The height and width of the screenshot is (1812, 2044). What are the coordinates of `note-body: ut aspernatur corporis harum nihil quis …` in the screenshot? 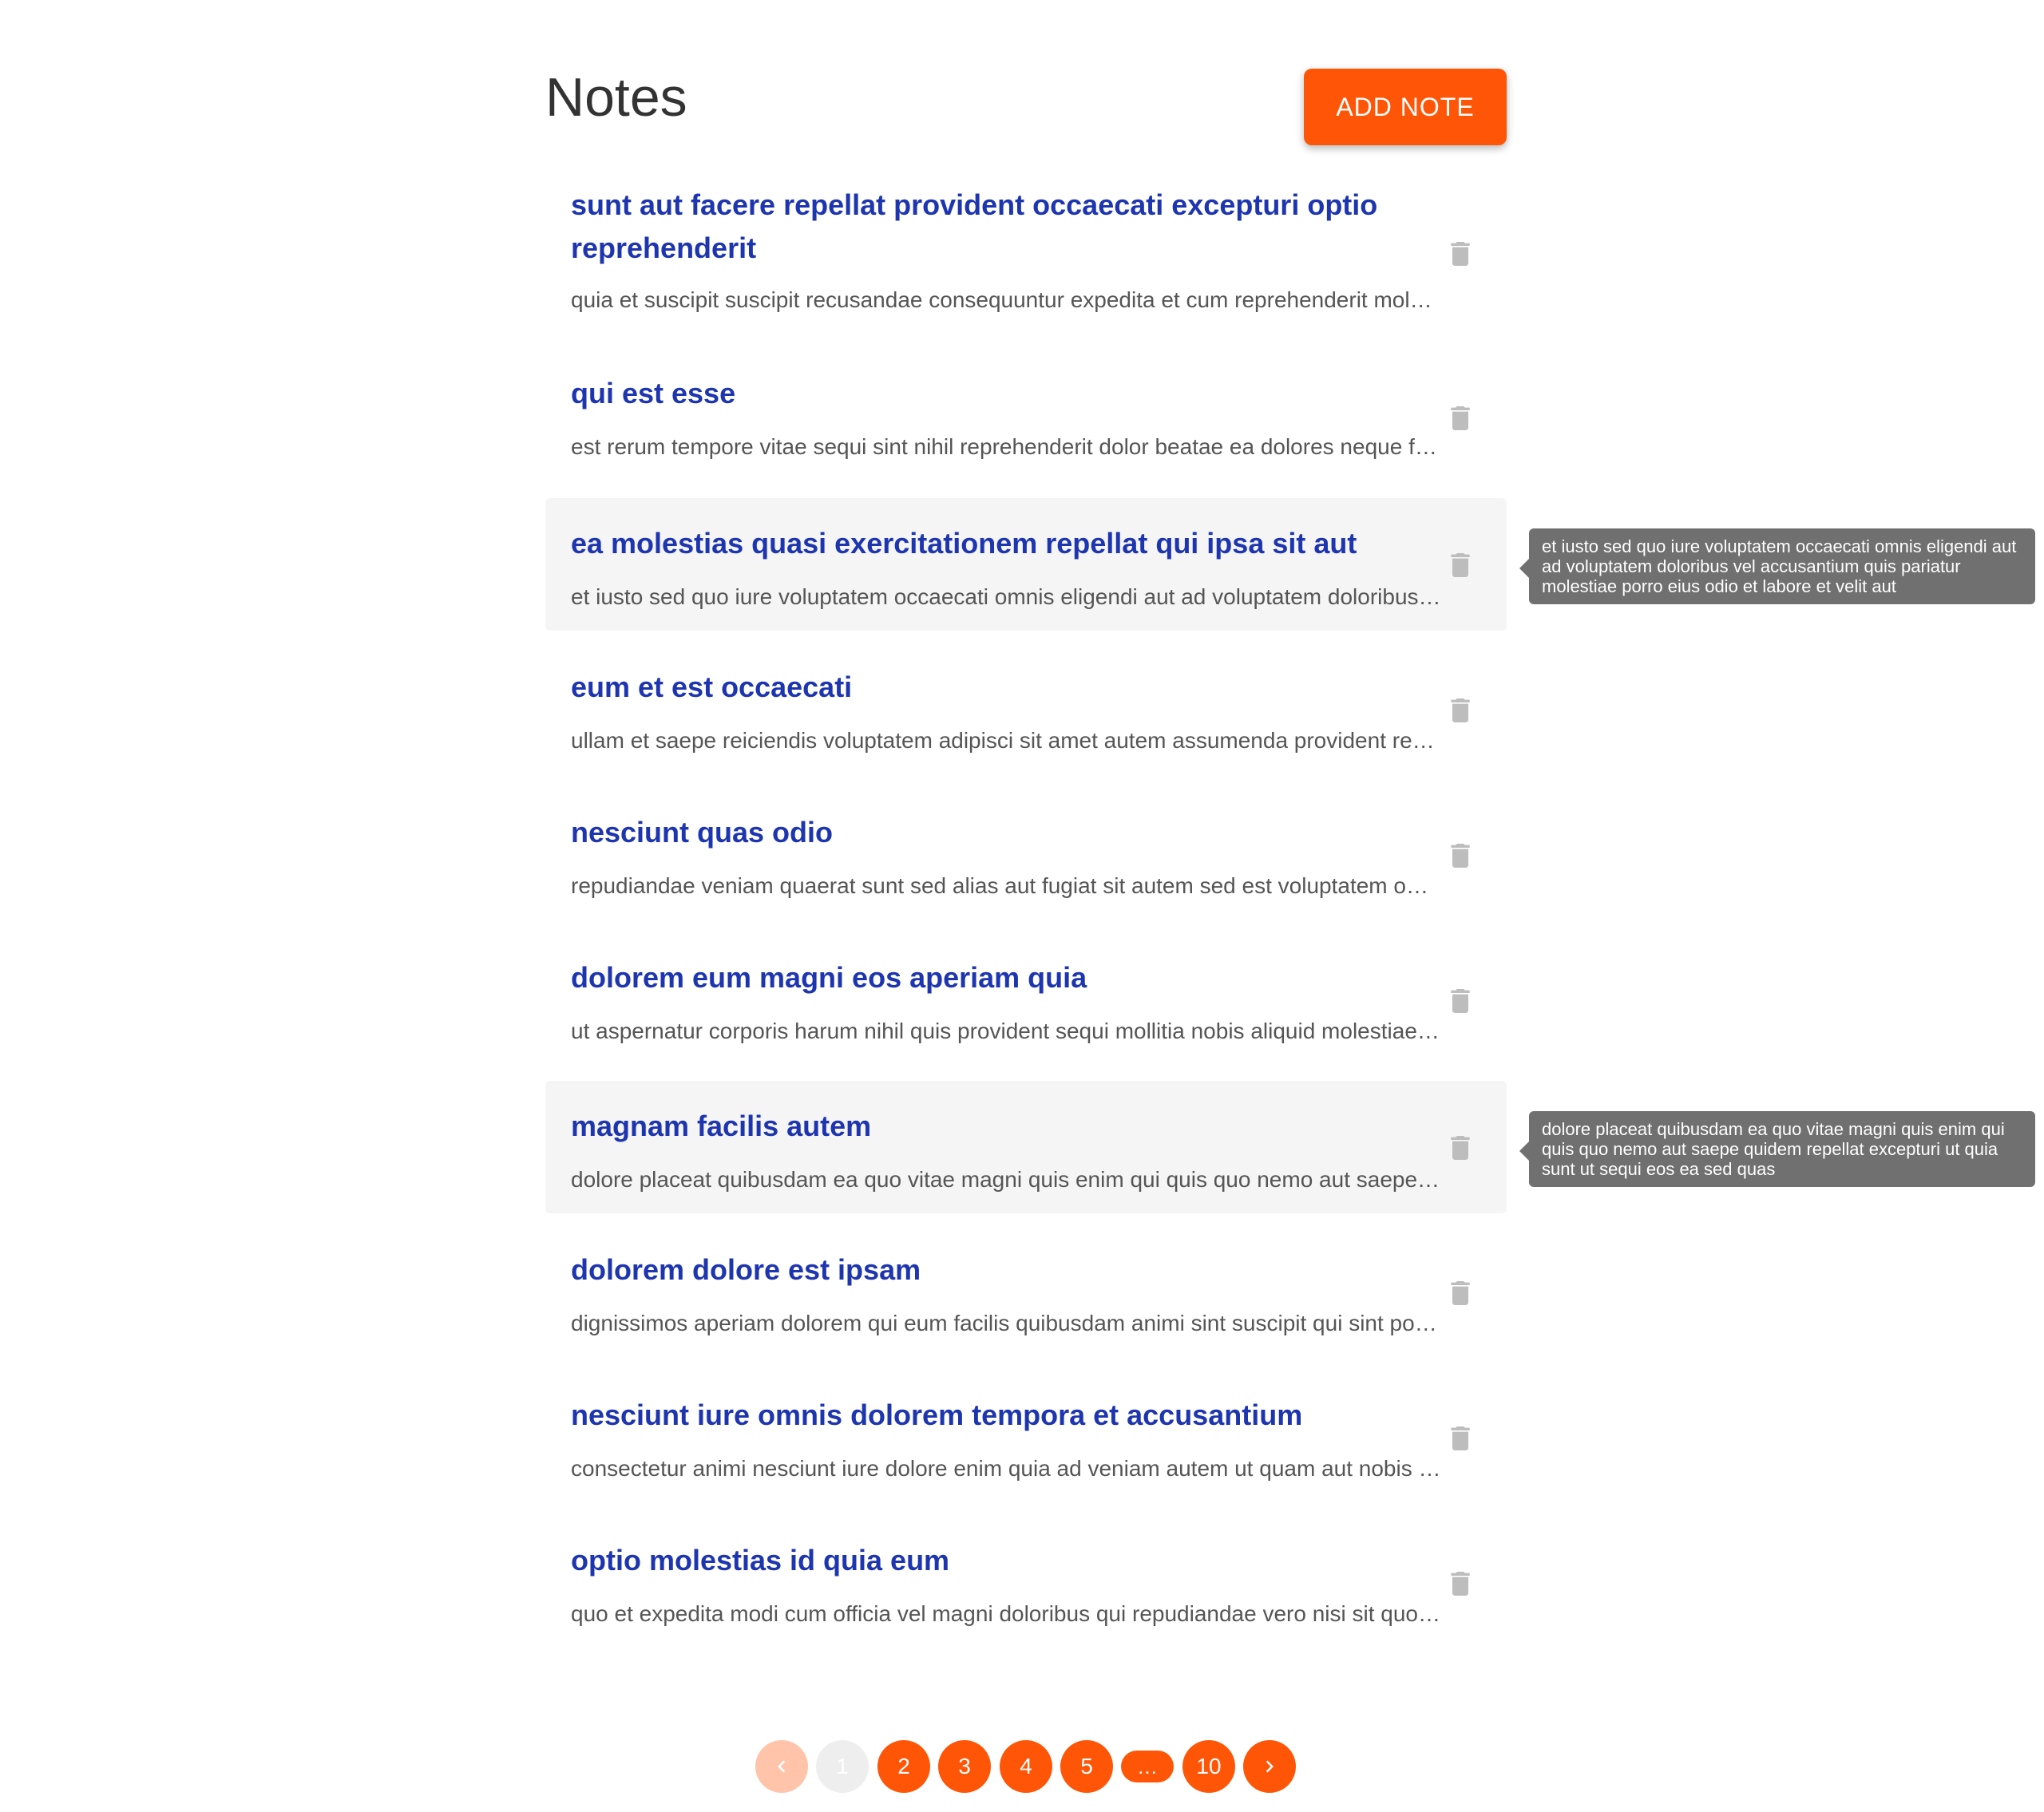 It's located at (1006, 1031).